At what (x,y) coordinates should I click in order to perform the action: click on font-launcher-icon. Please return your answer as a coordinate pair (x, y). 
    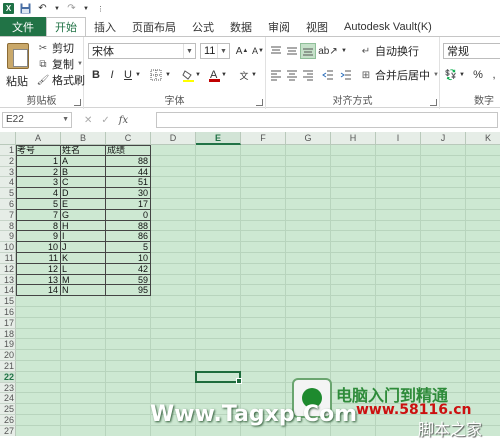
    Looking at the image, I should click on (259, 102).